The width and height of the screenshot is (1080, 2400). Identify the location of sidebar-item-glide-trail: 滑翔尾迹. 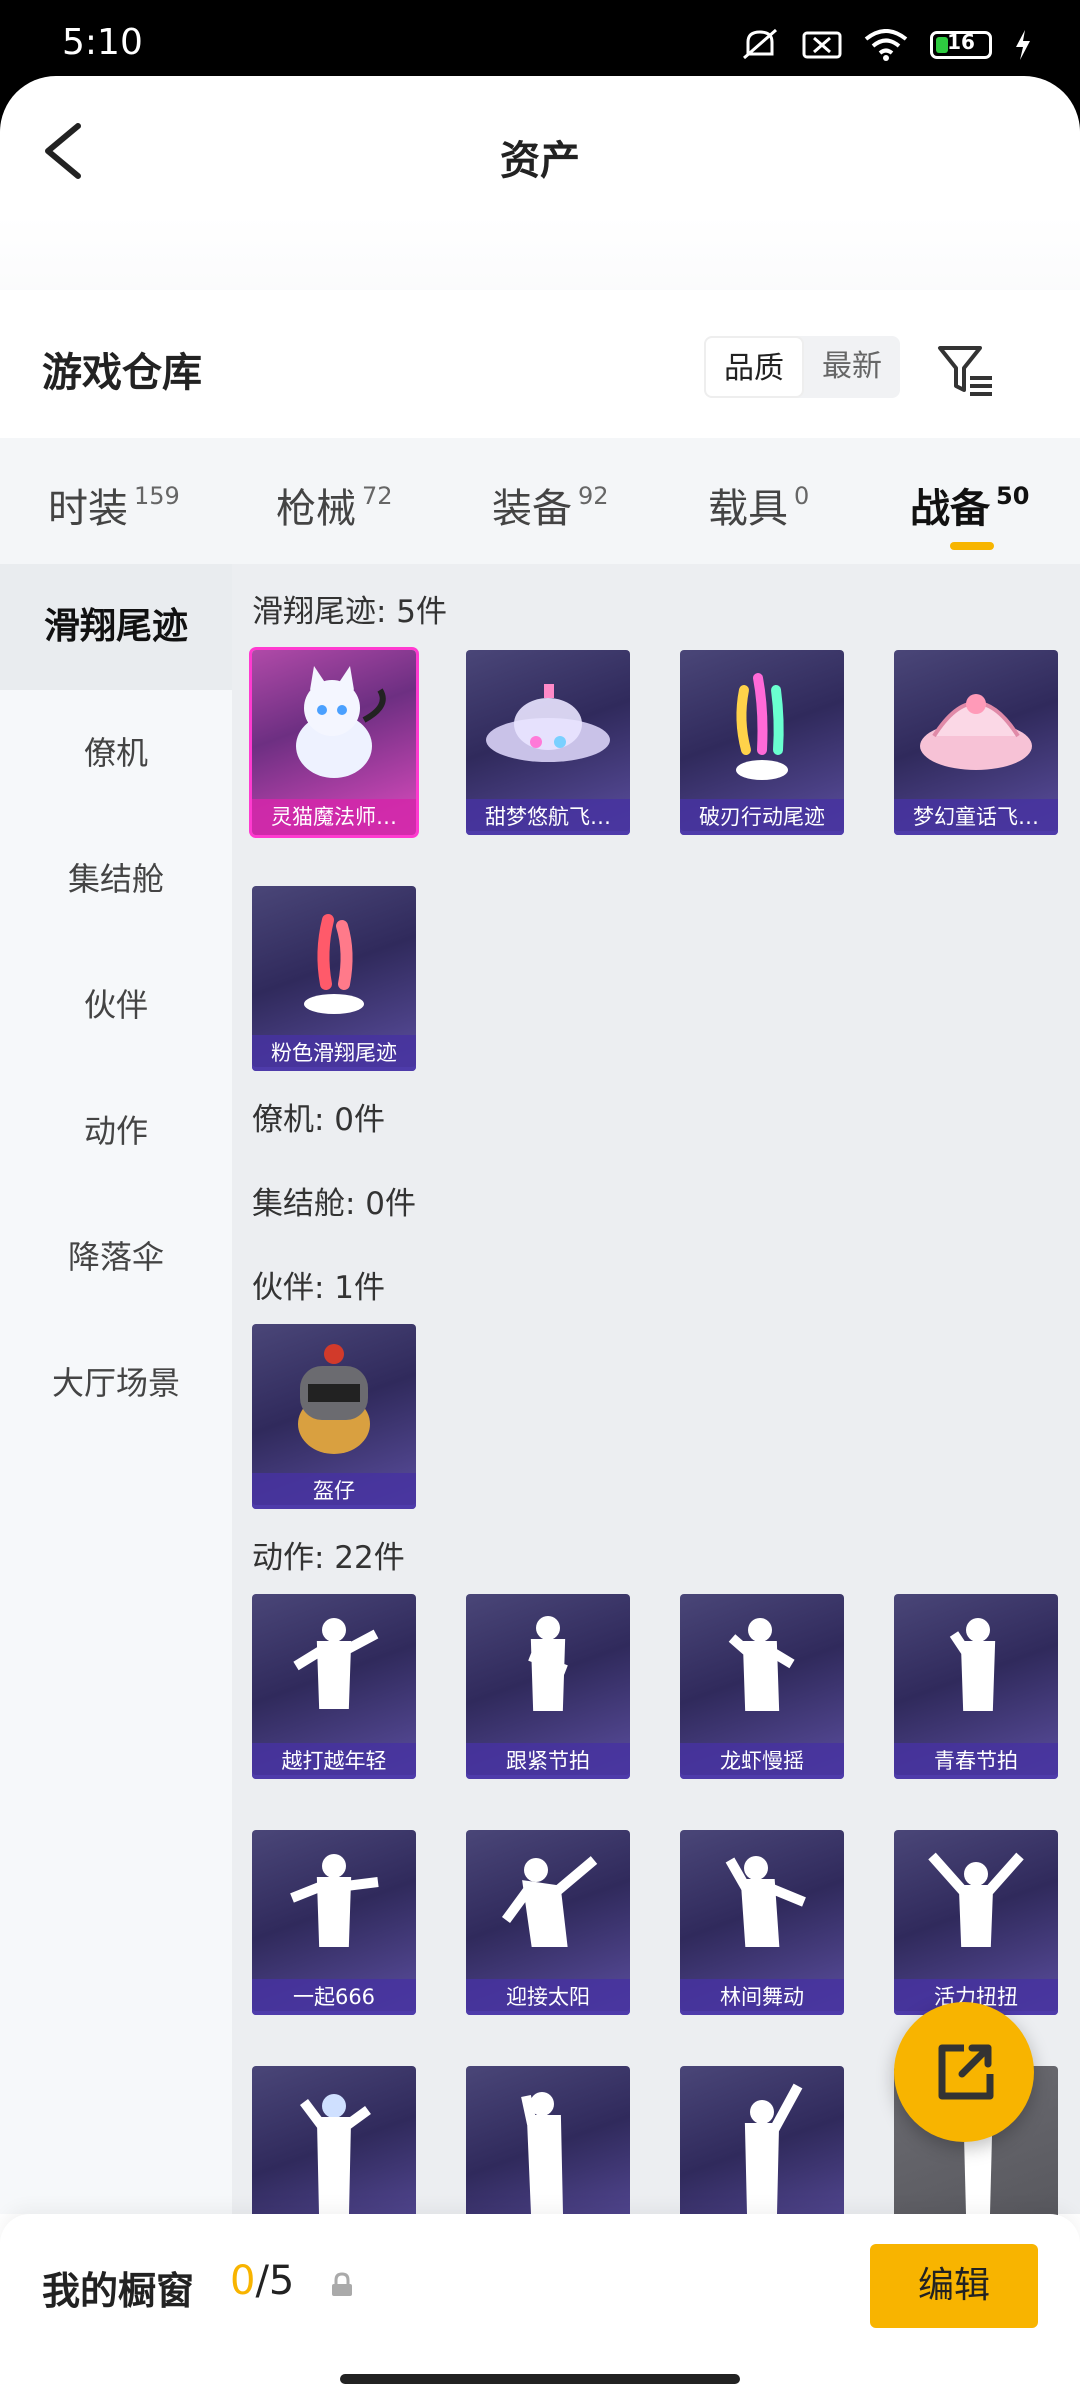
(116, 627).